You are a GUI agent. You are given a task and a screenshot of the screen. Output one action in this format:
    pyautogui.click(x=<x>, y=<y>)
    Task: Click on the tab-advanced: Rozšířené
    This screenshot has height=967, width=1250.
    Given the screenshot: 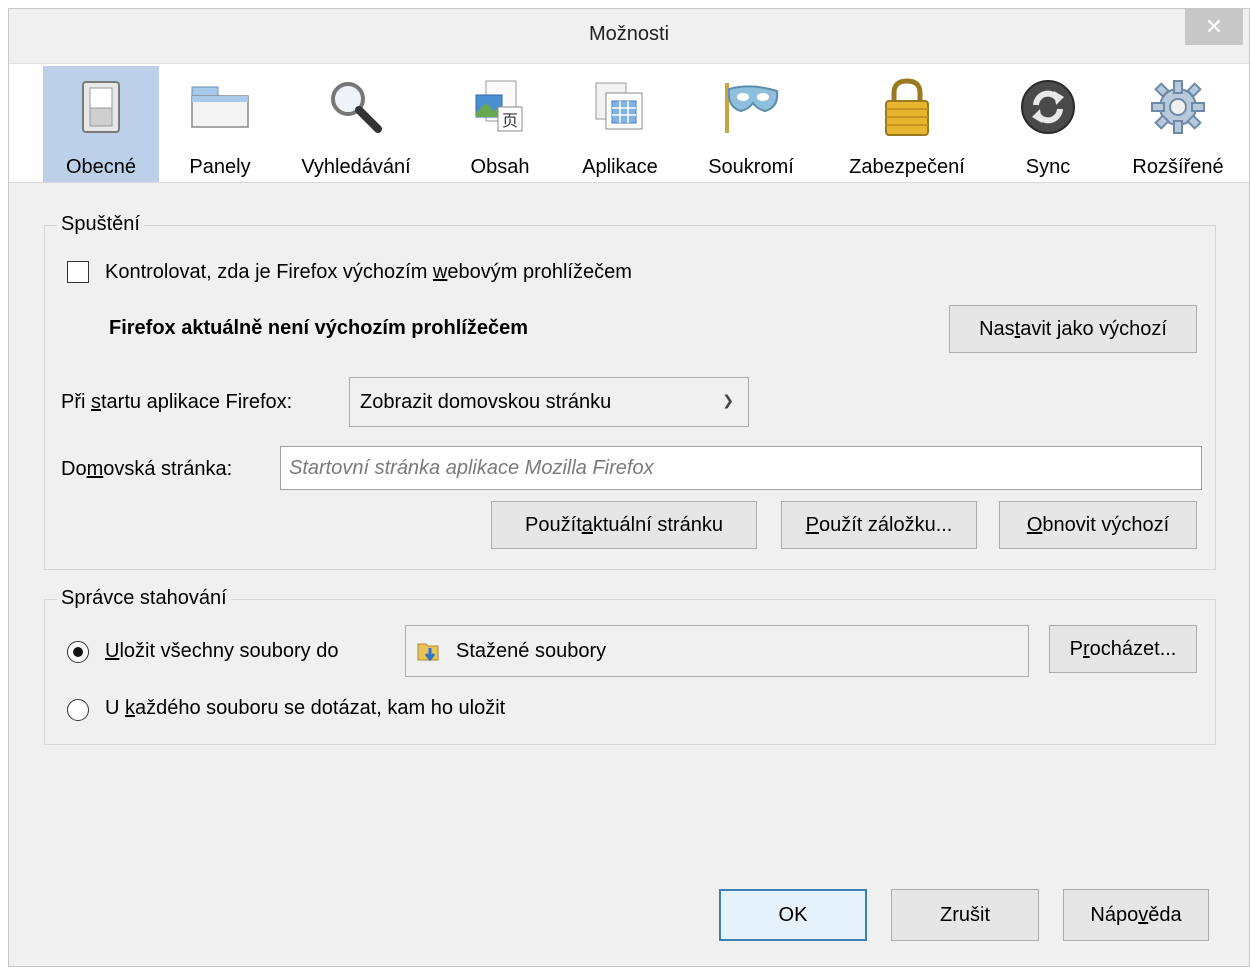 What is the action you would take?
    pyautogui.click(x=1178, y=124)
    